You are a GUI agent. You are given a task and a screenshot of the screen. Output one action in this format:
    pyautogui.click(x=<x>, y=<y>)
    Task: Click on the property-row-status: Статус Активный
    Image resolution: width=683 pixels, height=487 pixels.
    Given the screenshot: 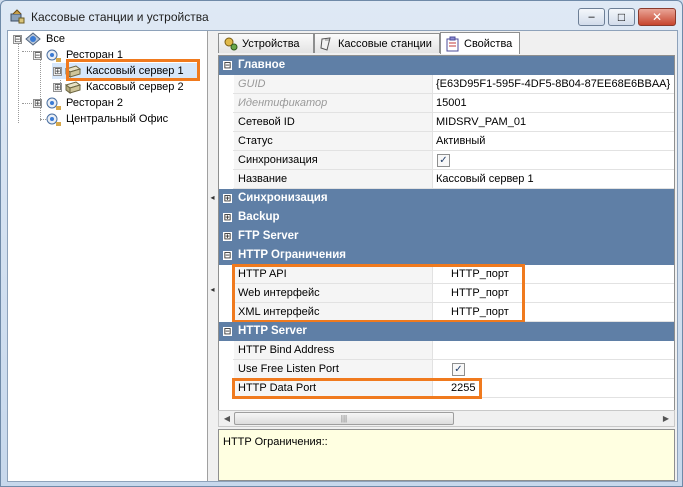 What is the action you would take?
    pyautogui.click(x=446, y=141)
    